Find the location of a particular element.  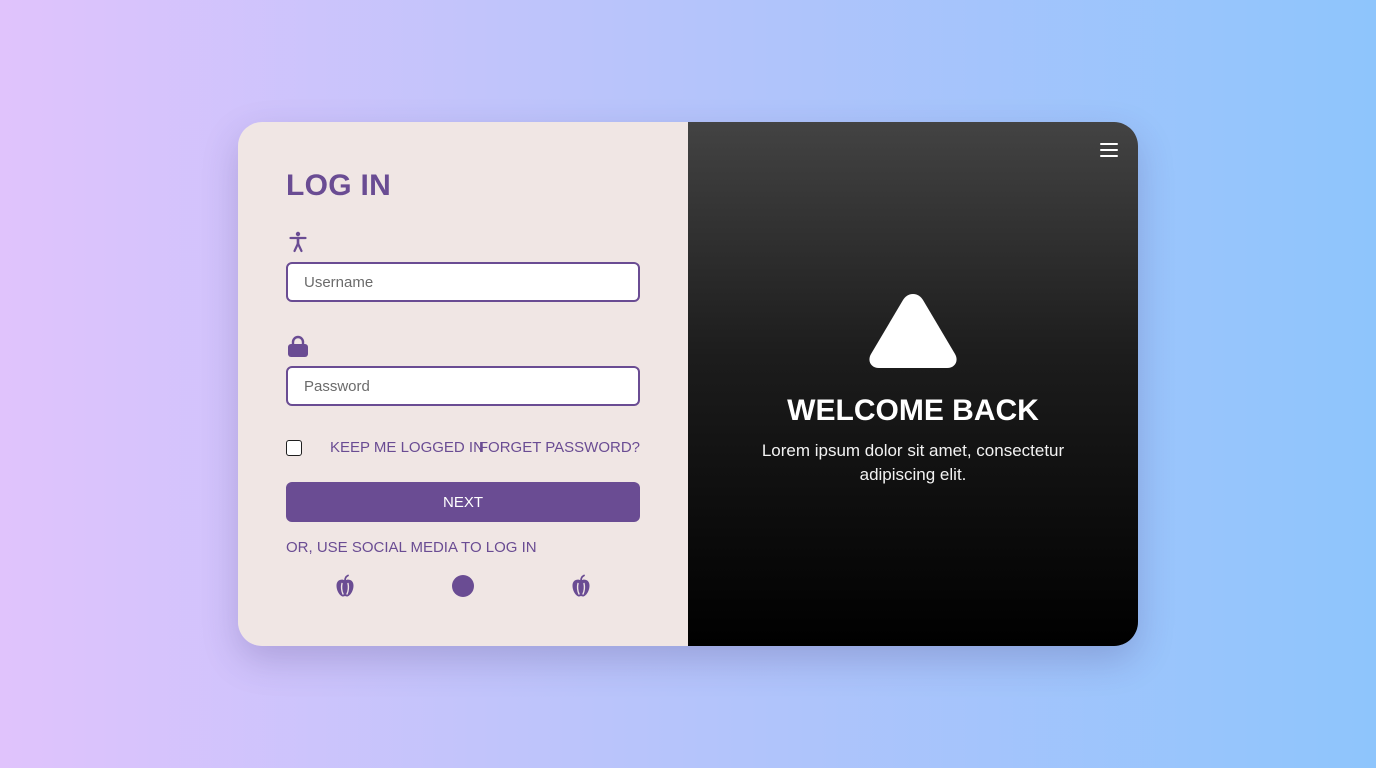

welcome-title: WELCOME BACK is located at coordinates (913, 410).